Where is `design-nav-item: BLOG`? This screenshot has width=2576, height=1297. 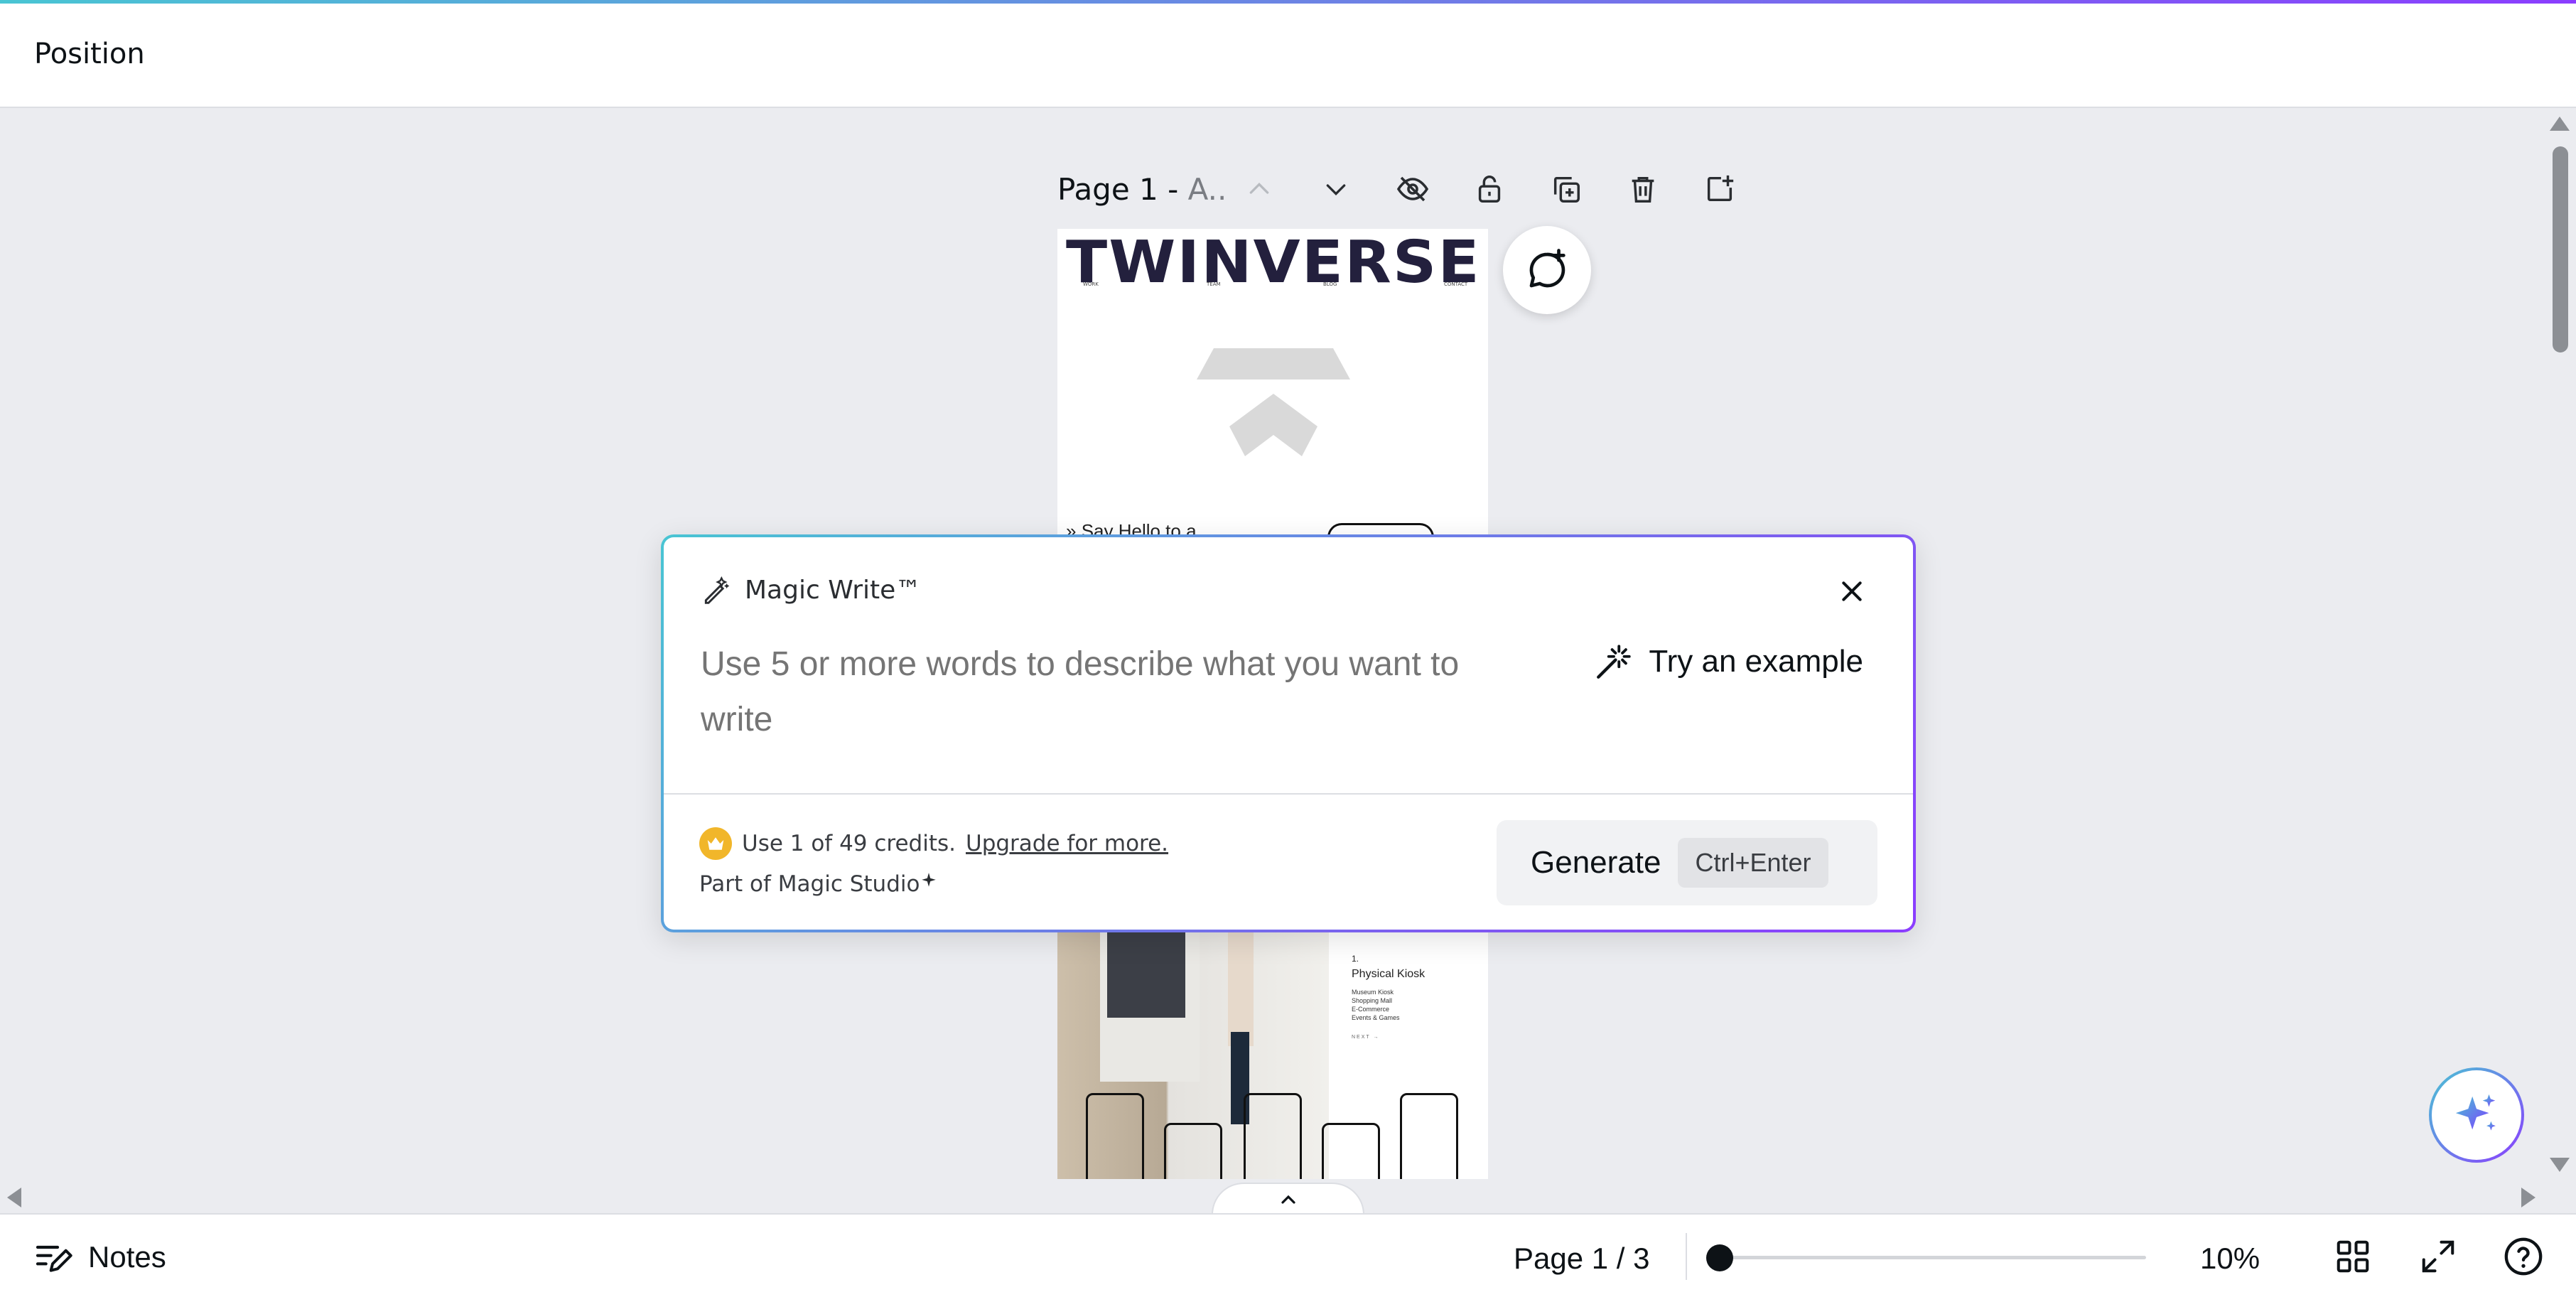
design-nav-item: BLOG is located at coordinates (1330, 284).